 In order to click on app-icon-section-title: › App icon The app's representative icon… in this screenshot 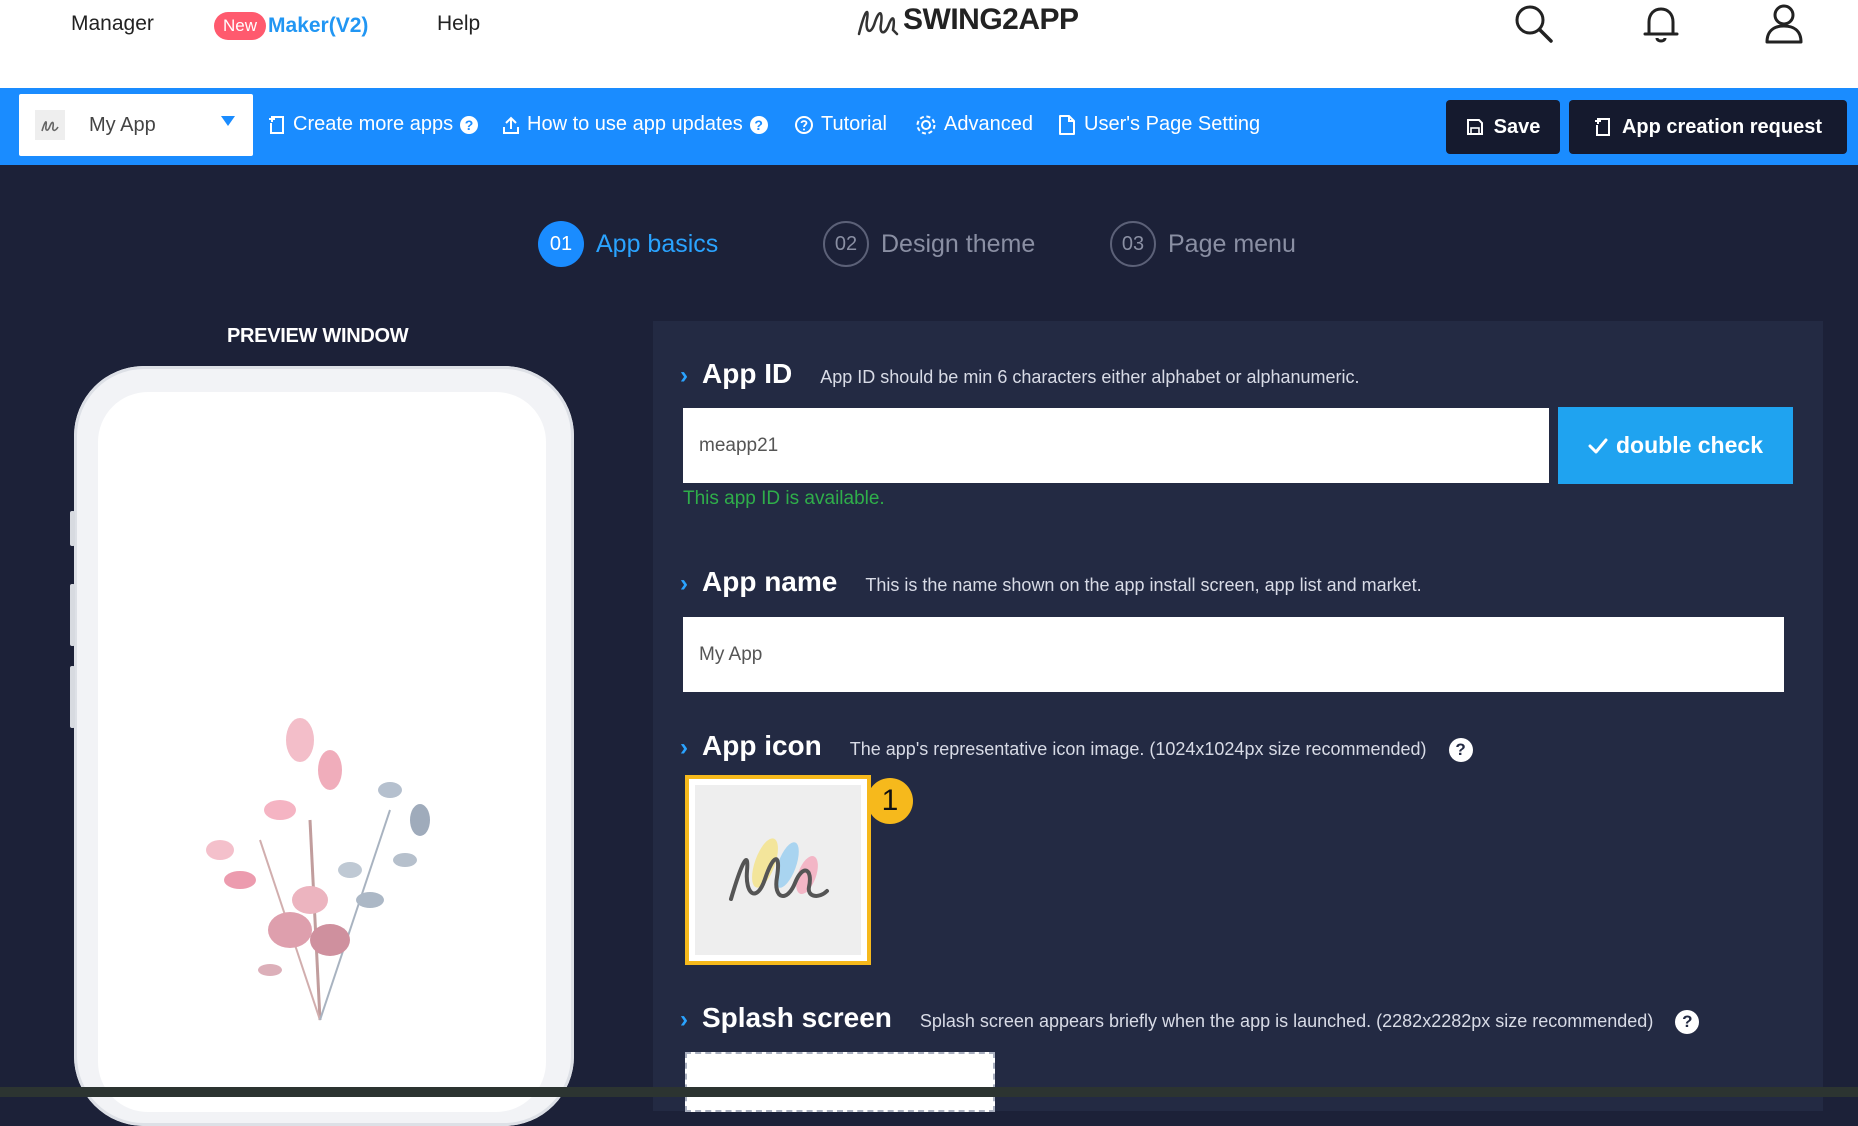, I will do `click(1076, 746)`.